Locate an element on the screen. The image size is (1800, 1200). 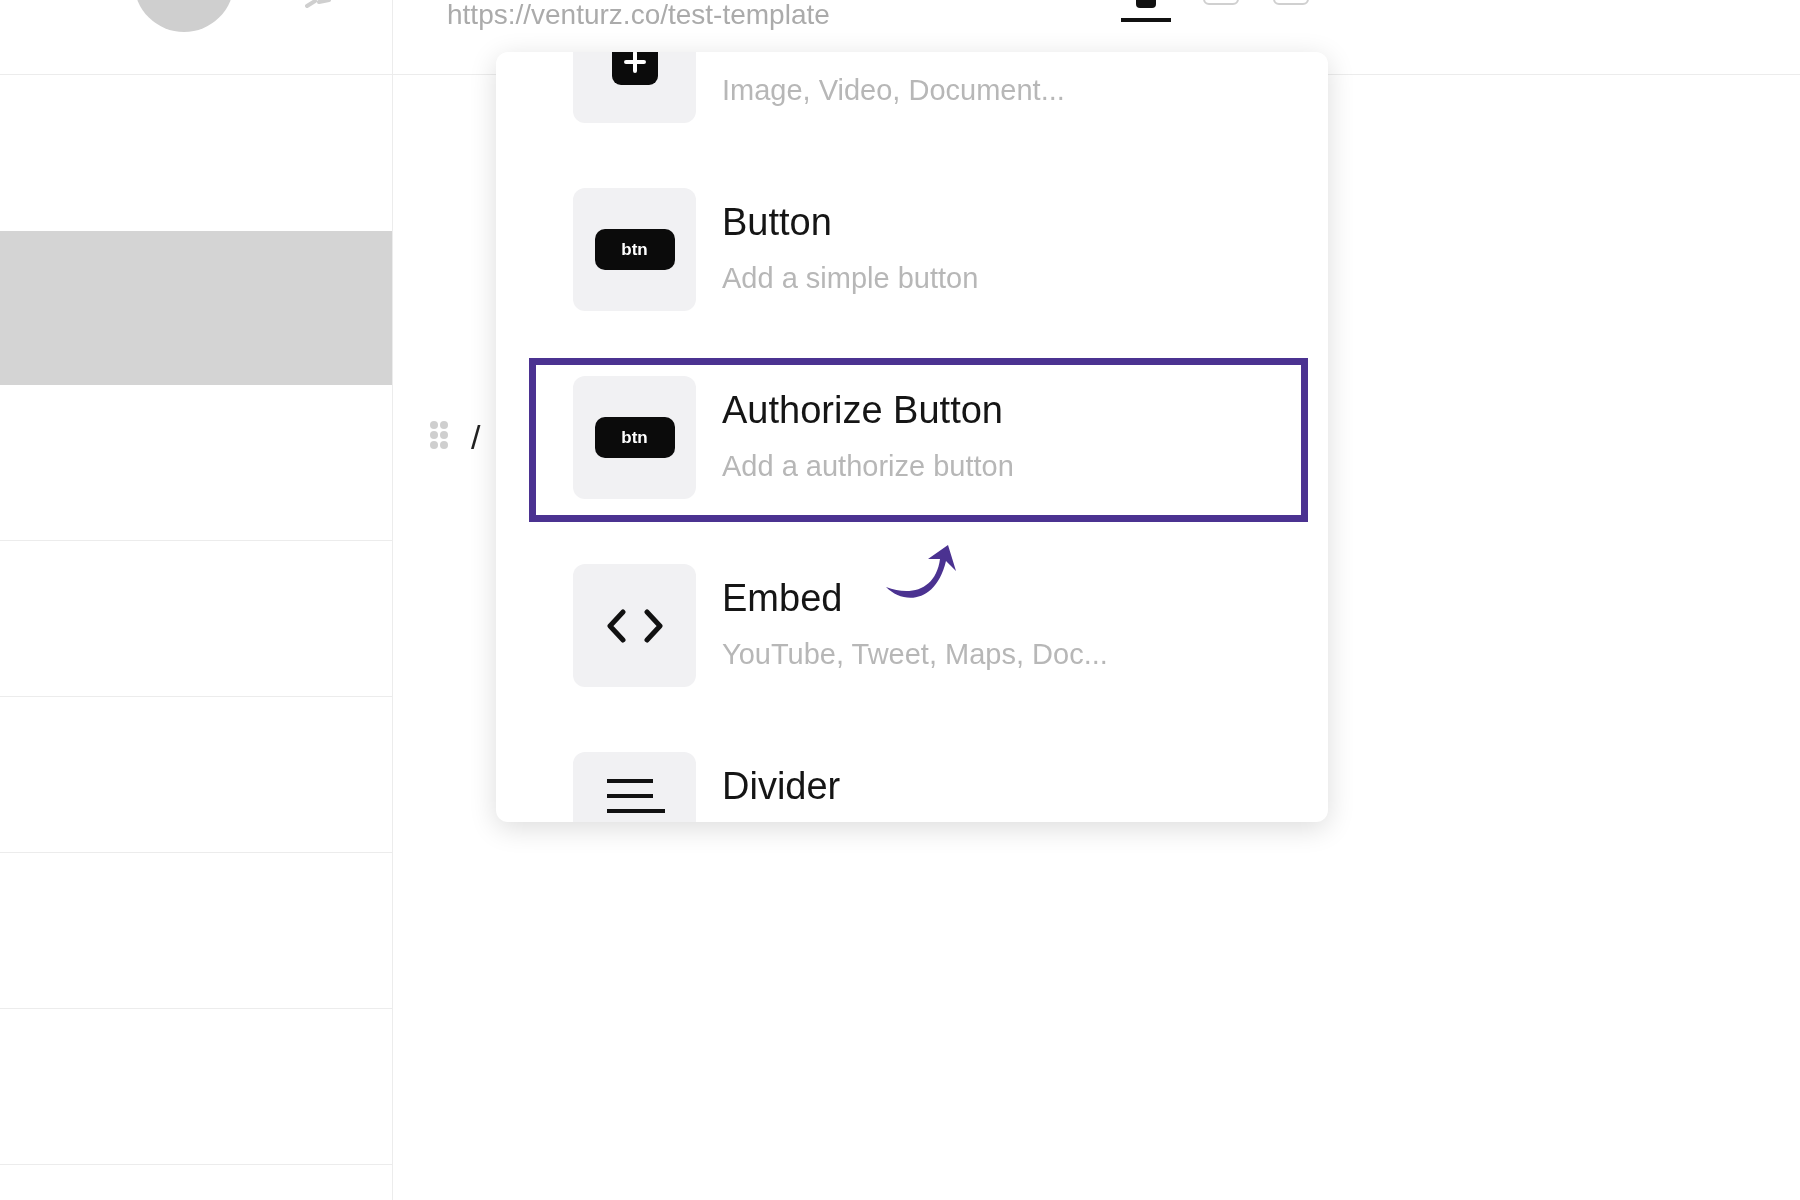
menu-item-title: Button is located at coordinates (777, 222).